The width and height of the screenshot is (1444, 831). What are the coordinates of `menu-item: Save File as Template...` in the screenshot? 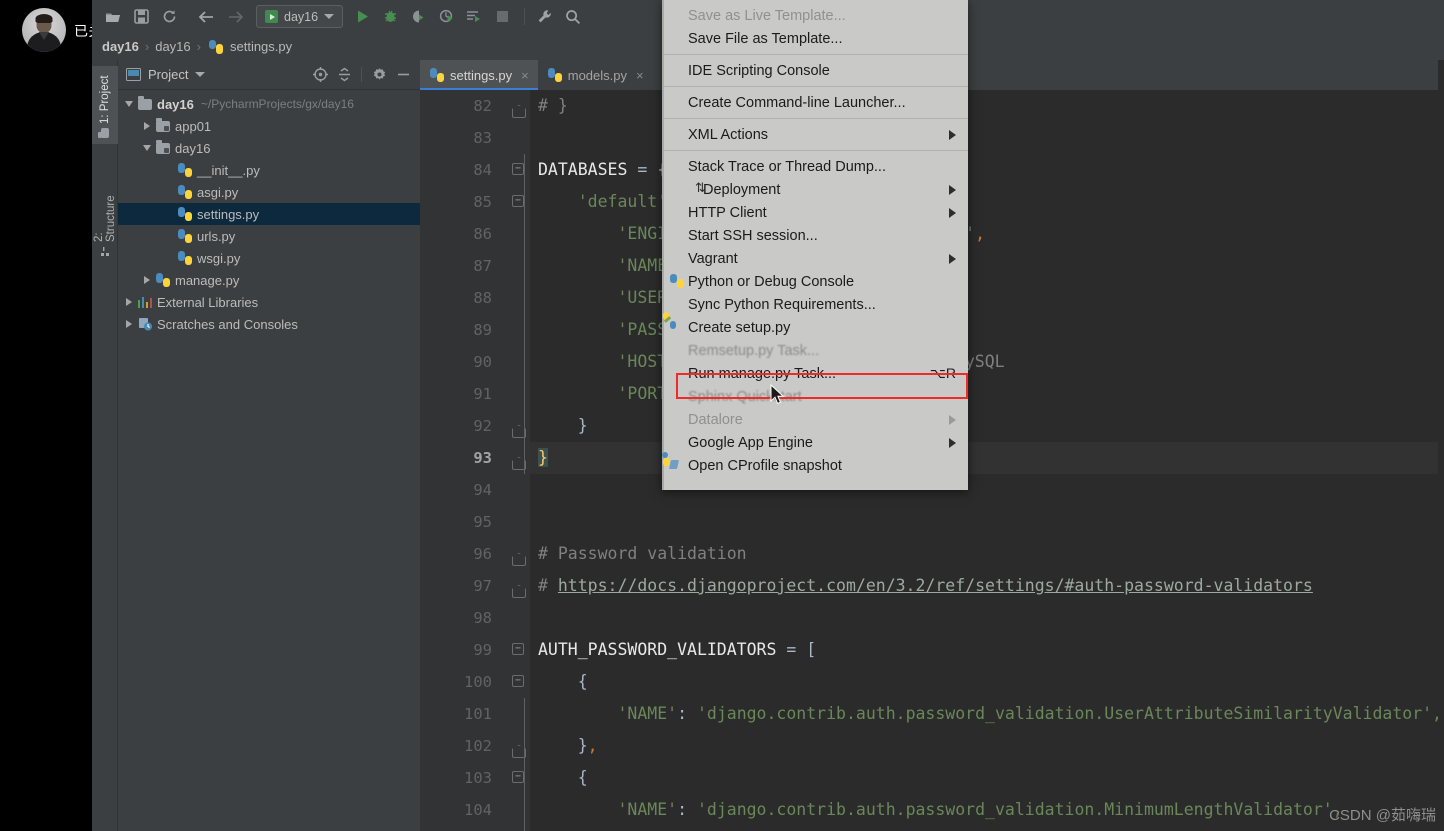 It's located at (816, 38).